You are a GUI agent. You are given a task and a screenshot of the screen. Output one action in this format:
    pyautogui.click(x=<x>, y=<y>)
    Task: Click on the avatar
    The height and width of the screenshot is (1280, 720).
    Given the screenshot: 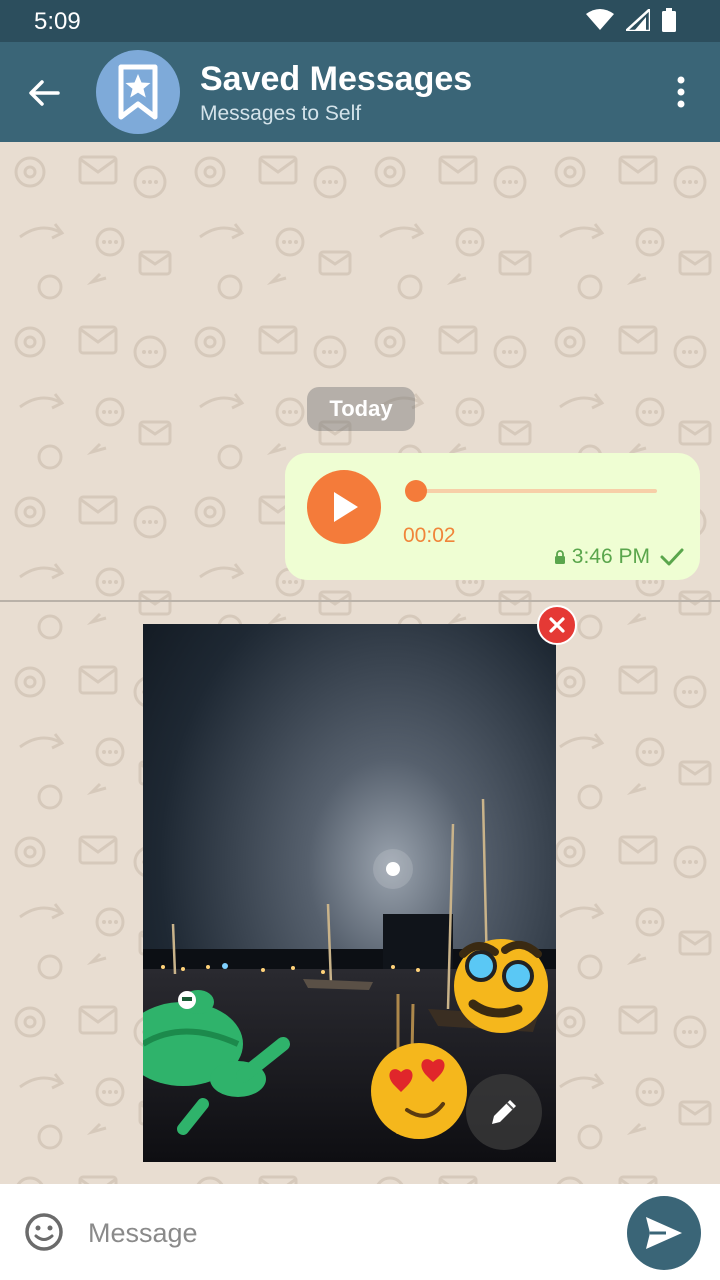 What is the action you would take?
    pyautogui.click(x=138, y=92)
    